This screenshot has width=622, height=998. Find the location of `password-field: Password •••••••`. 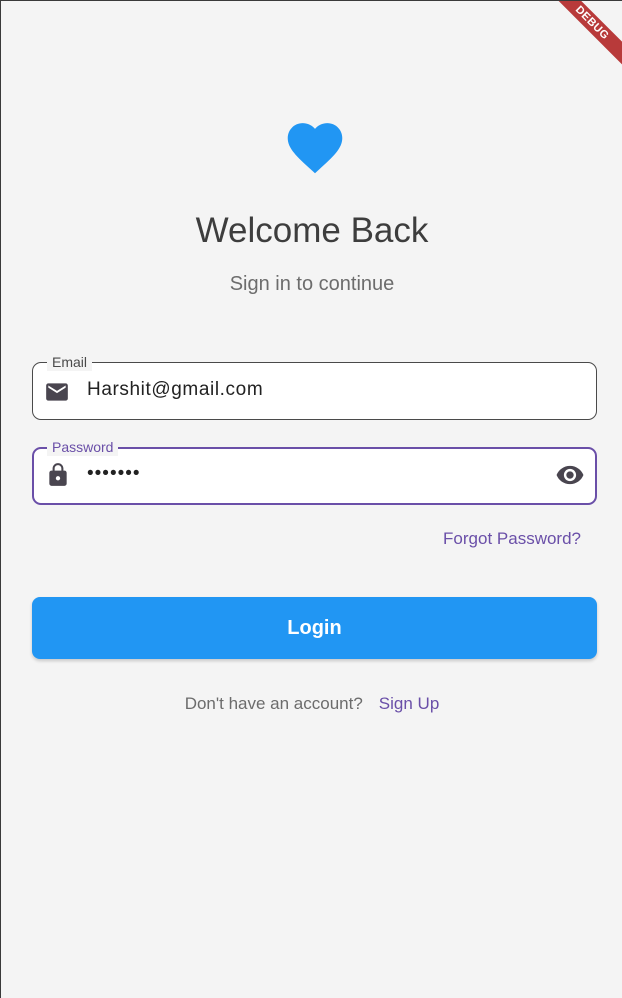

password-field: Password ••••••• is located at coordinates (314, 471).